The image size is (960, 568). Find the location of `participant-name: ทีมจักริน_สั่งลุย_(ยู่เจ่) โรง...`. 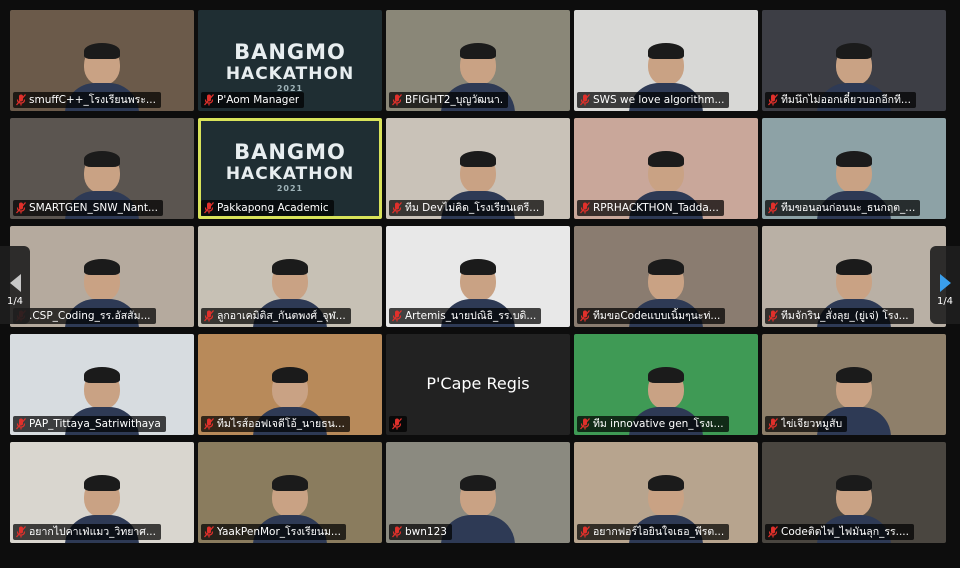

participant-name: ทีมจักริน_สั่งลุย_(ยู่เจ่) โรง... is located at coordinates (845, 316).